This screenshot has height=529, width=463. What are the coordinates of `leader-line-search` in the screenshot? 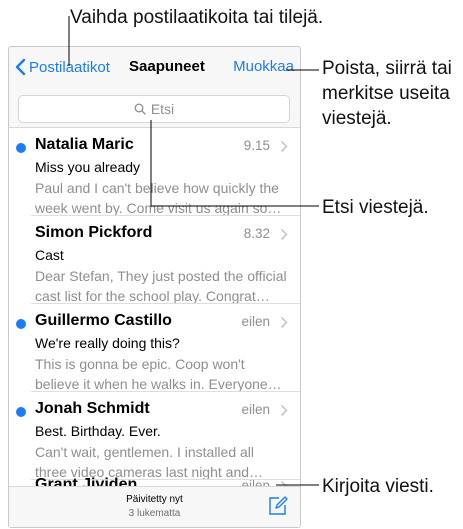 It's located at (234, 163).